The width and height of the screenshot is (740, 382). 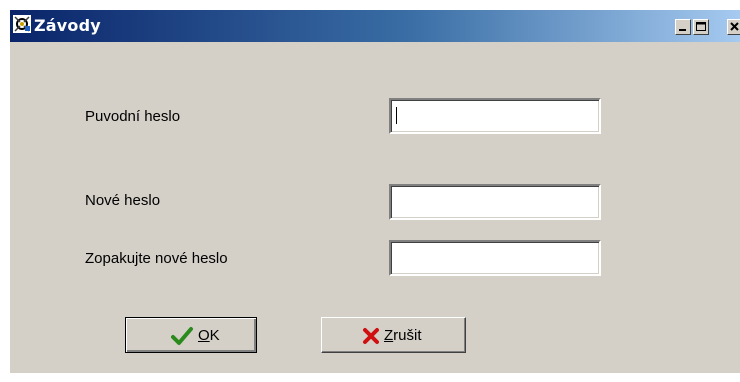 I want to click on title-bar: Závody, so click(x=375, y=26).